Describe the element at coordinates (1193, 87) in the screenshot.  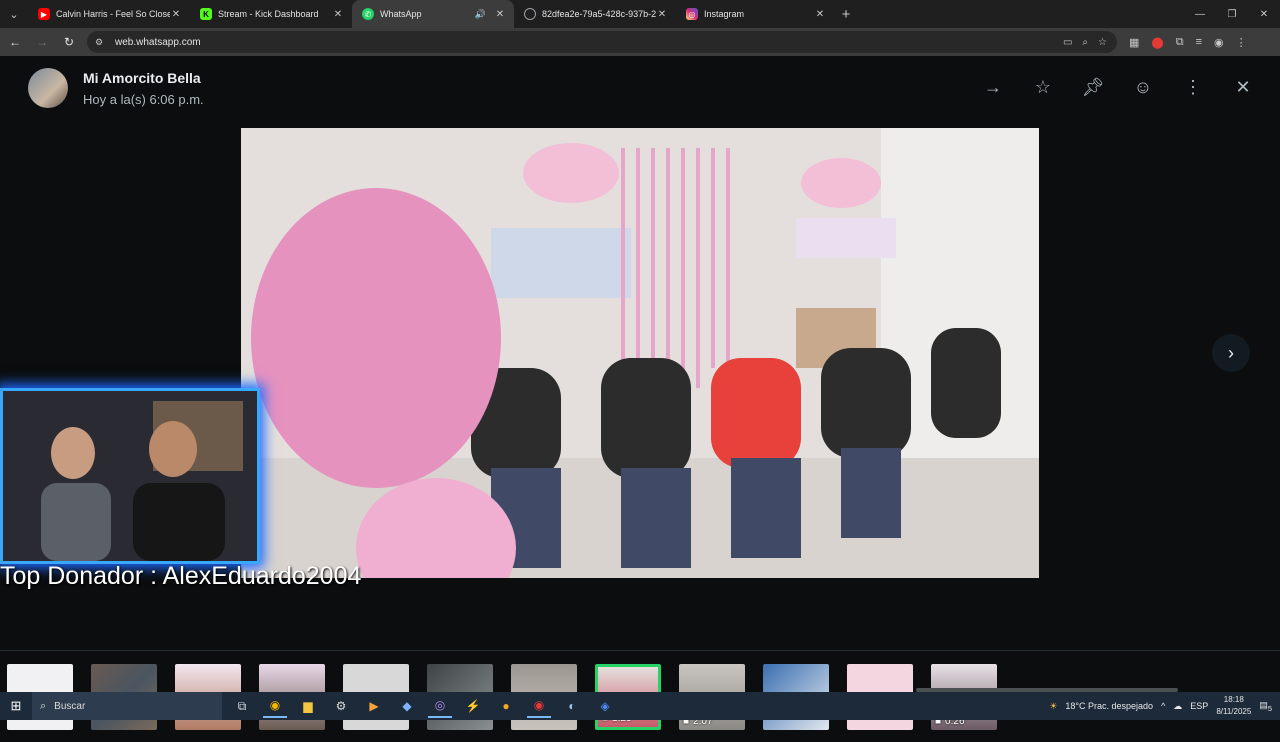
I see `more-options-icon: ⋮` at that location.